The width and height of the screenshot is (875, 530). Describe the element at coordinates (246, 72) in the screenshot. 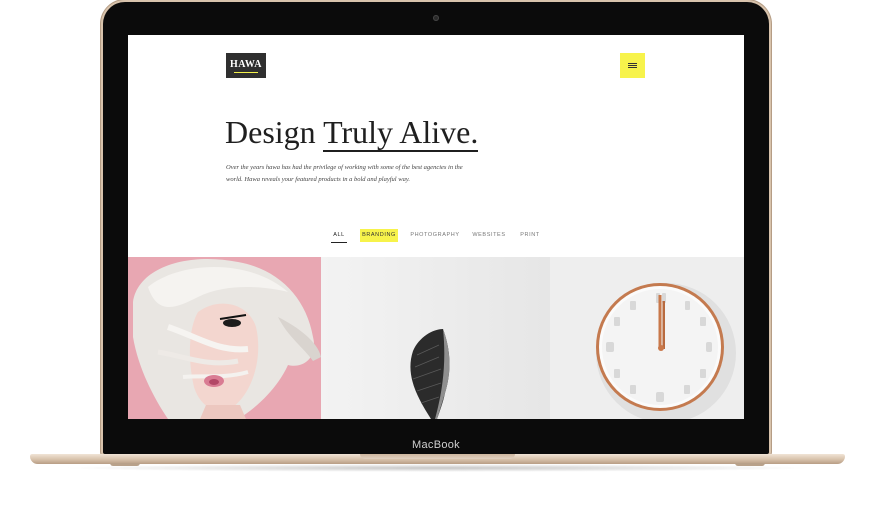

I see `logo-underline` at that location.